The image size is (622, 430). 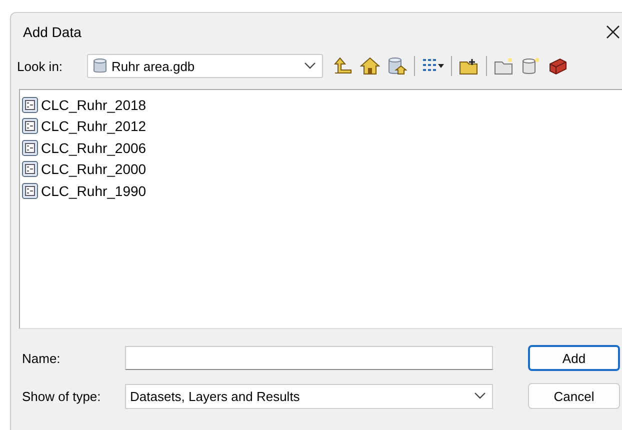 I want to click on add-button: Add, so click(x=574, y=358).